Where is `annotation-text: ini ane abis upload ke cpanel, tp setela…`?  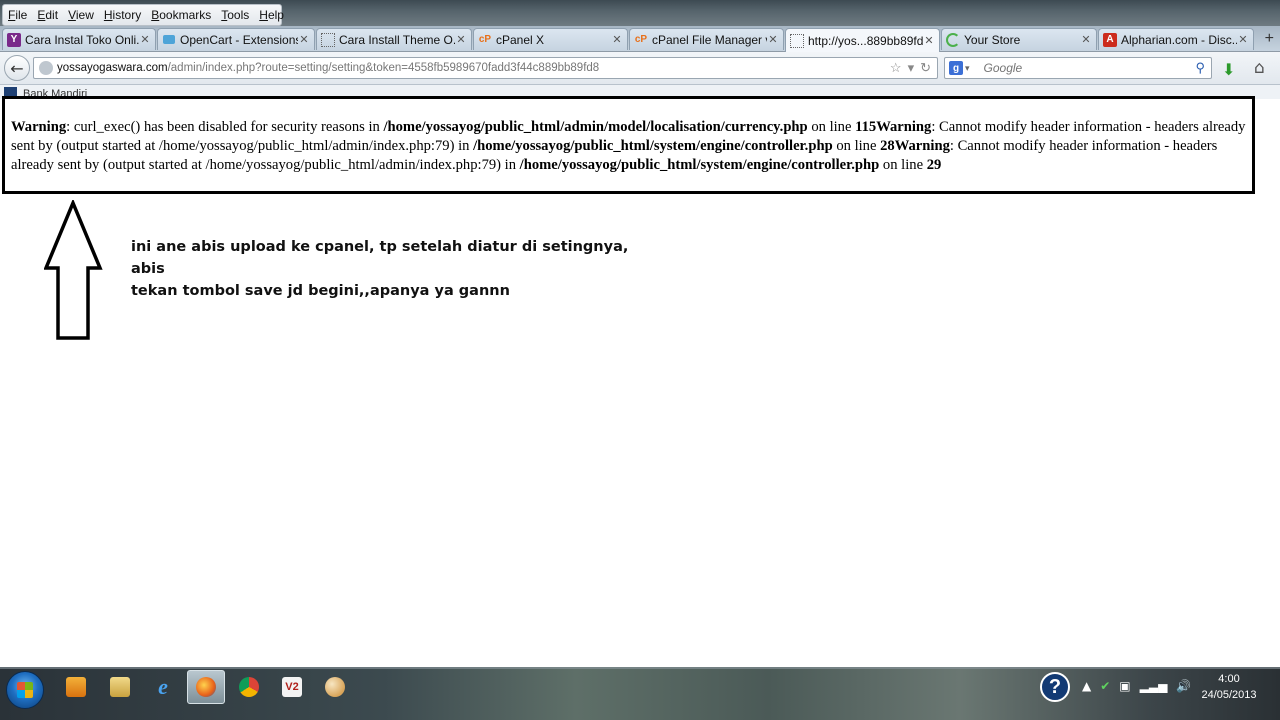
annotation-text: ini ane abis upload ke cpanel, tp setela… is located at coordinates (381, 269).